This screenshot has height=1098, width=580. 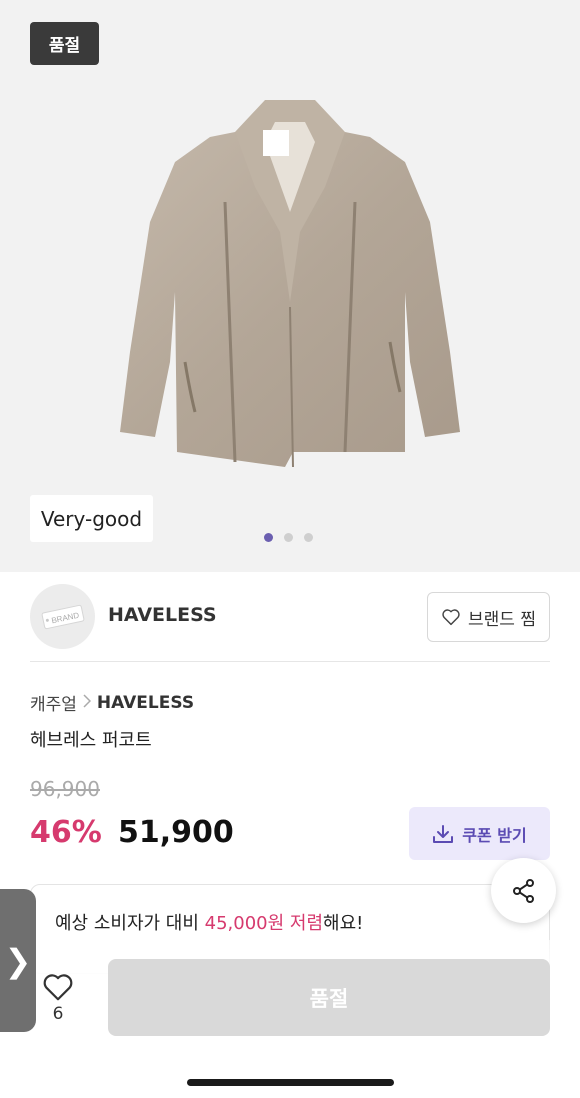 I want to click on brand-name: HAVELESS, so click(x=162, y=615).